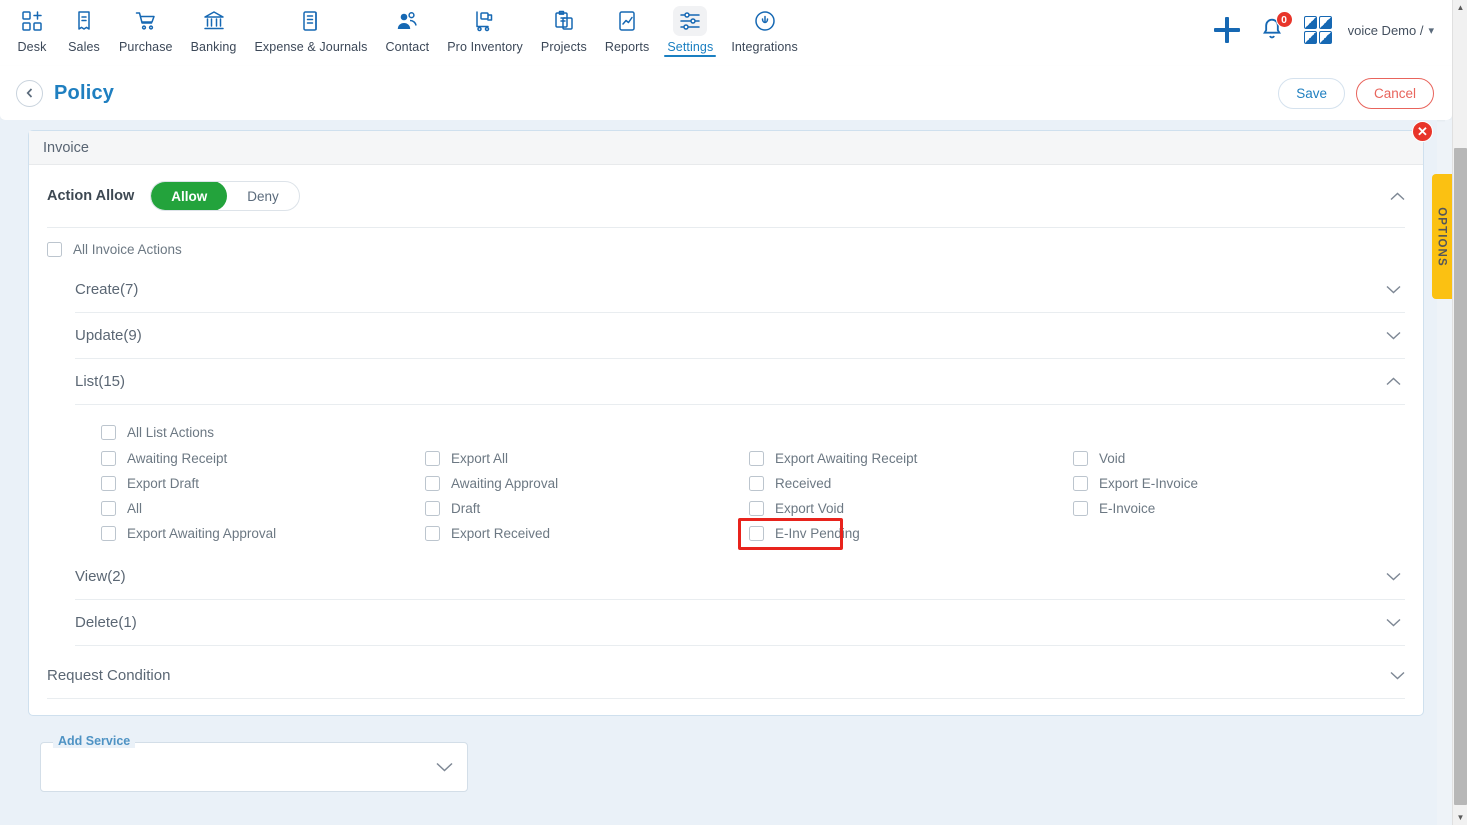 Image resolution: width=1467 pixels, height=825 pixels. What do you see at coordinates (726, 247) in the screenshot?
I see `all-invoice-actions-row: All Invoice Actions` at bounding box center [726, 247].